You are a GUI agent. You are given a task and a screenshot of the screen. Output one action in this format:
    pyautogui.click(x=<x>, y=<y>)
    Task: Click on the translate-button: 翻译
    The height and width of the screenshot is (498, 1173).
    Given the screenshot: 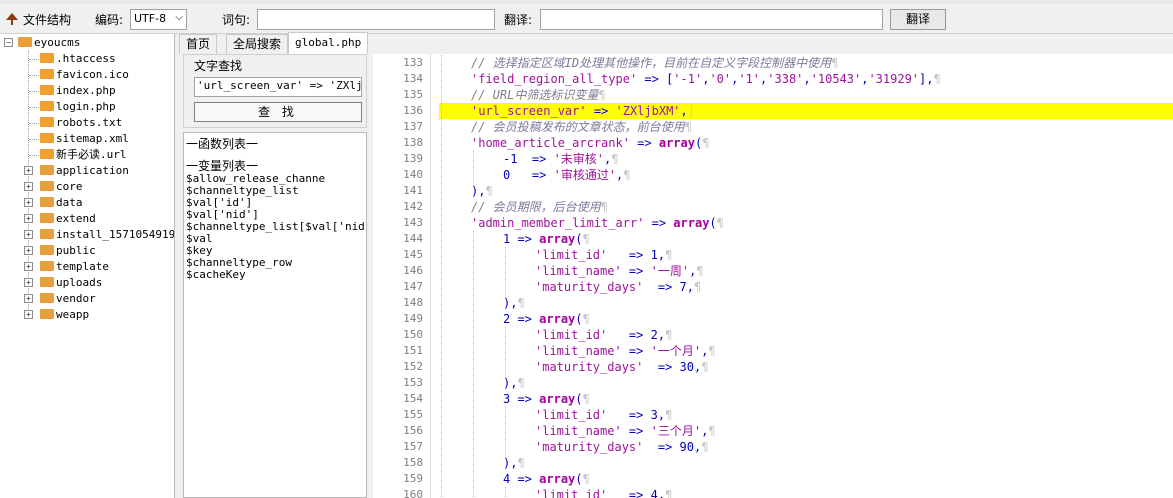 What is the action you would take?
    pyautogui.click(x=918, y=19)
    